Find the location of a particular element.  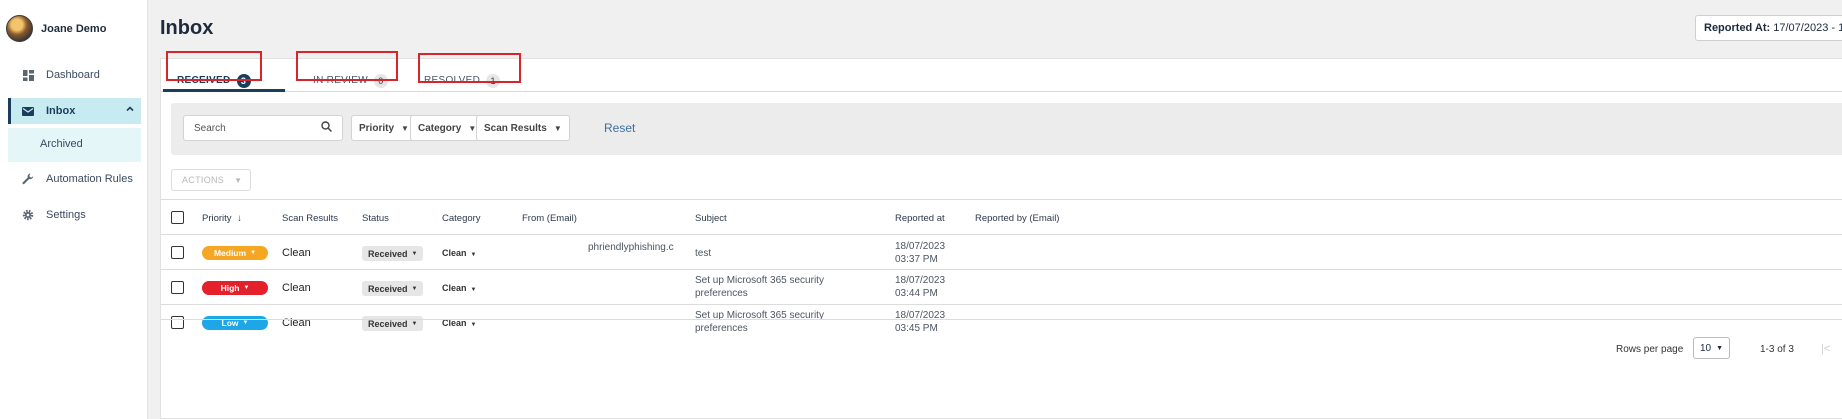

sidebar-item-archived: Archived is located at coordinates (61, 144).